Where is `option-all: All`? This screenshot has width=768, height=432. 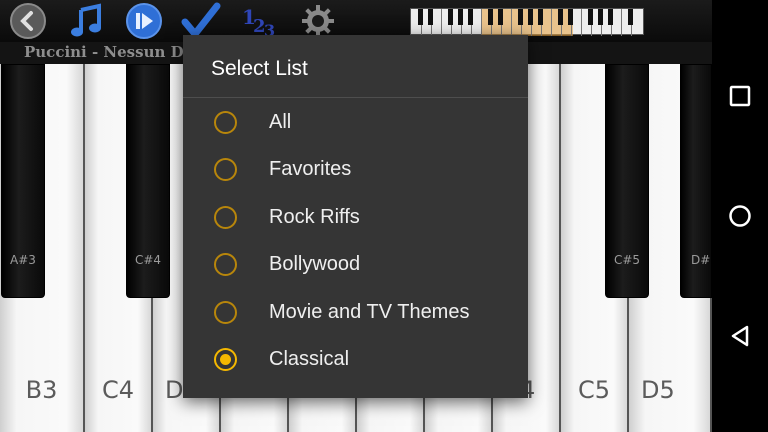
option-all: All is located at coordinates (355, 122).